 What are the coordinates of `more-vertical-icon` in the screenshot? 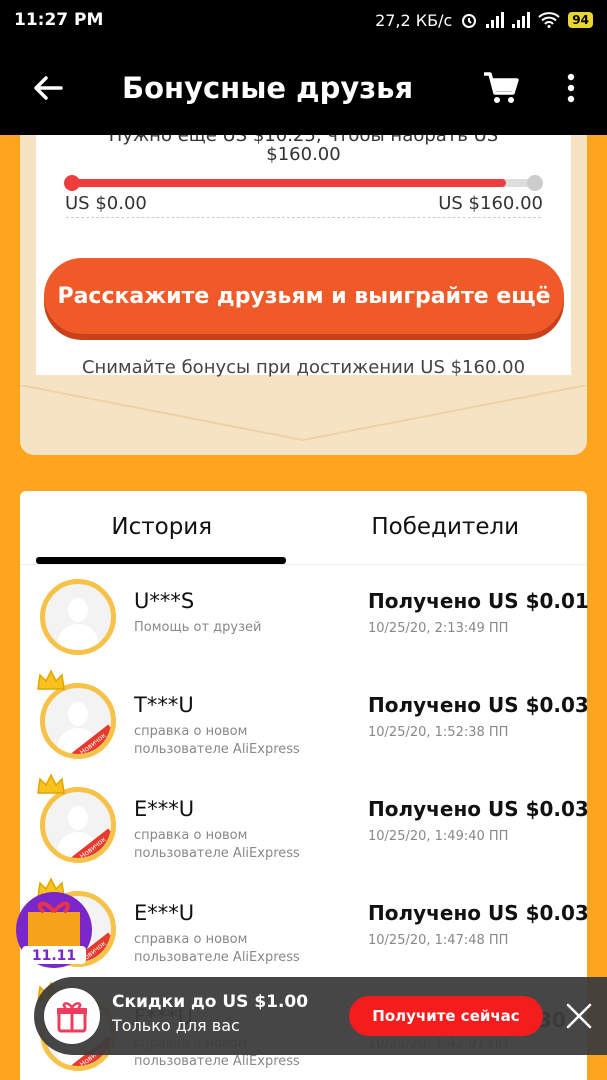 It's located at (571, 87).